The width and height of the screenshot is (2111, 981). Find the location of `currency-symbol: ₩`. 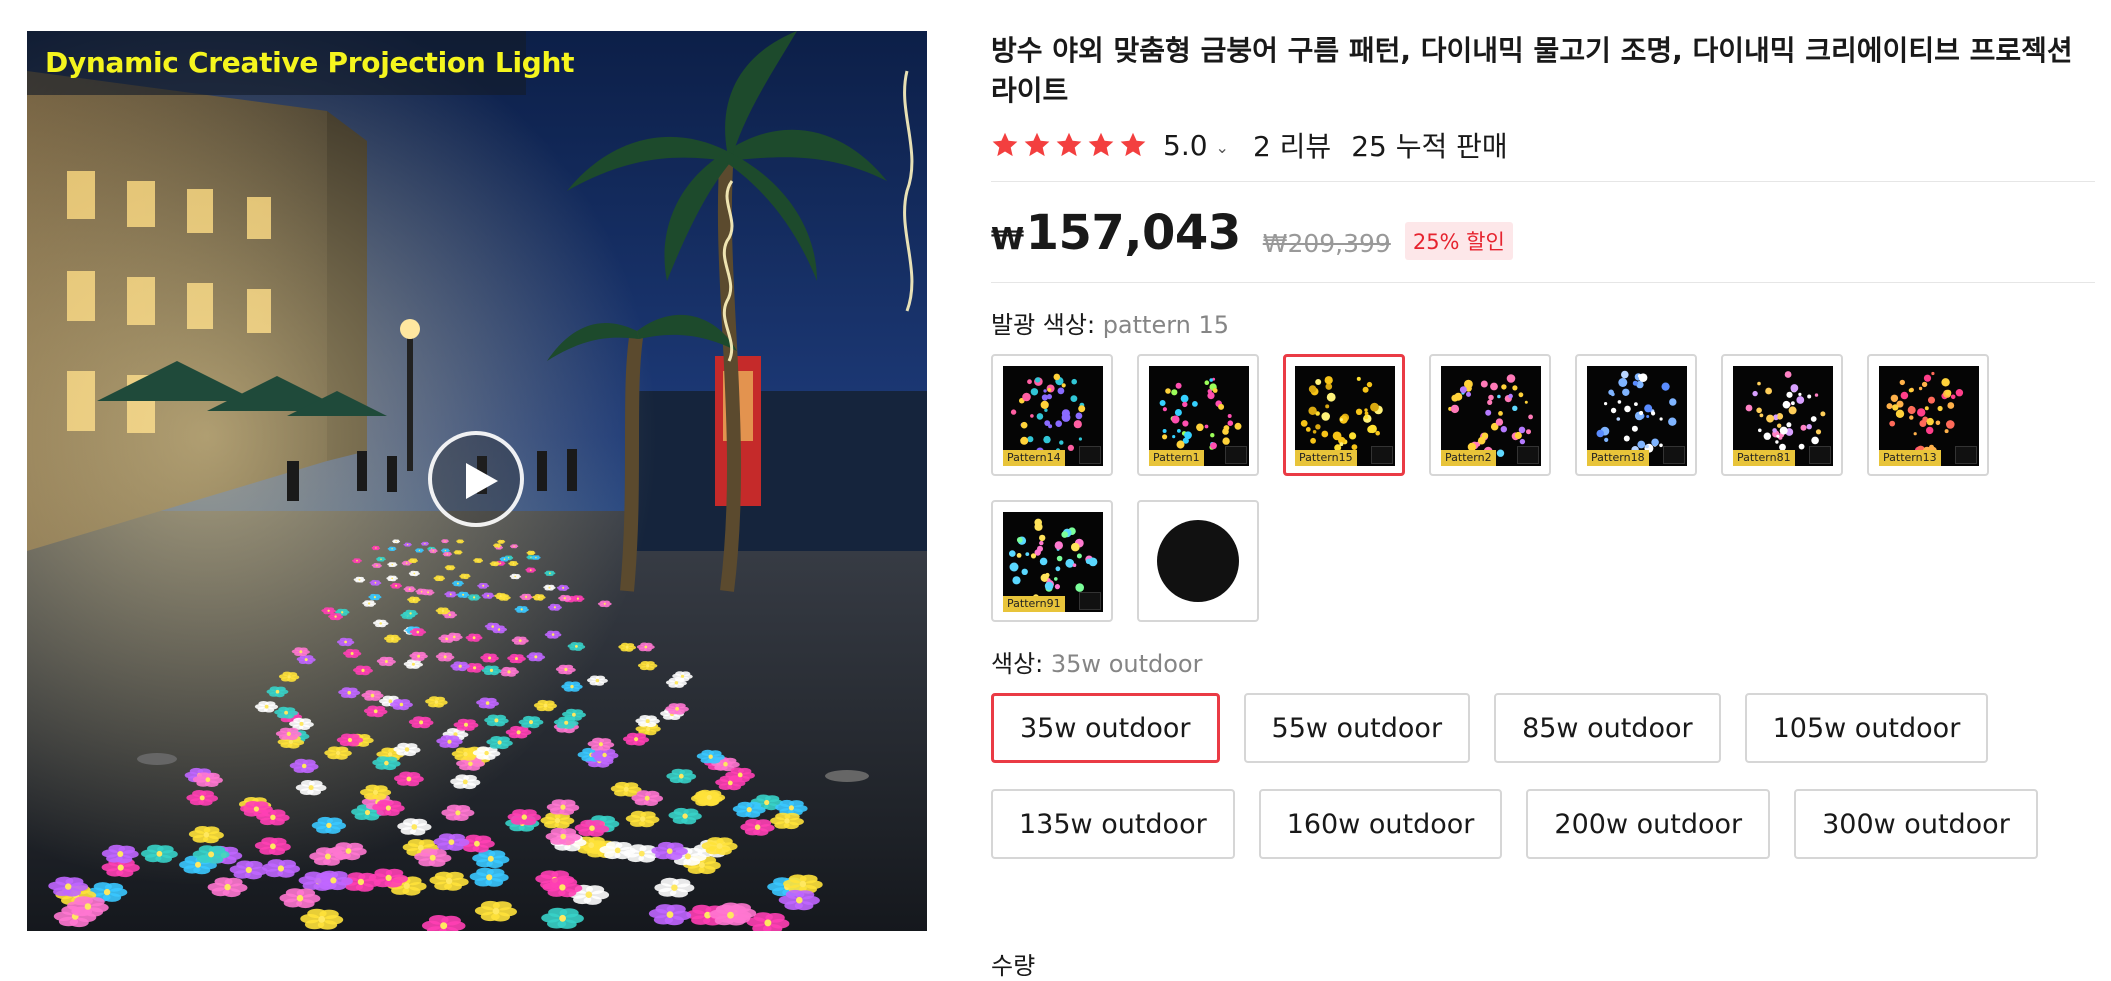

currency-symbol: ₩ is located at coordinates (1007, 239).